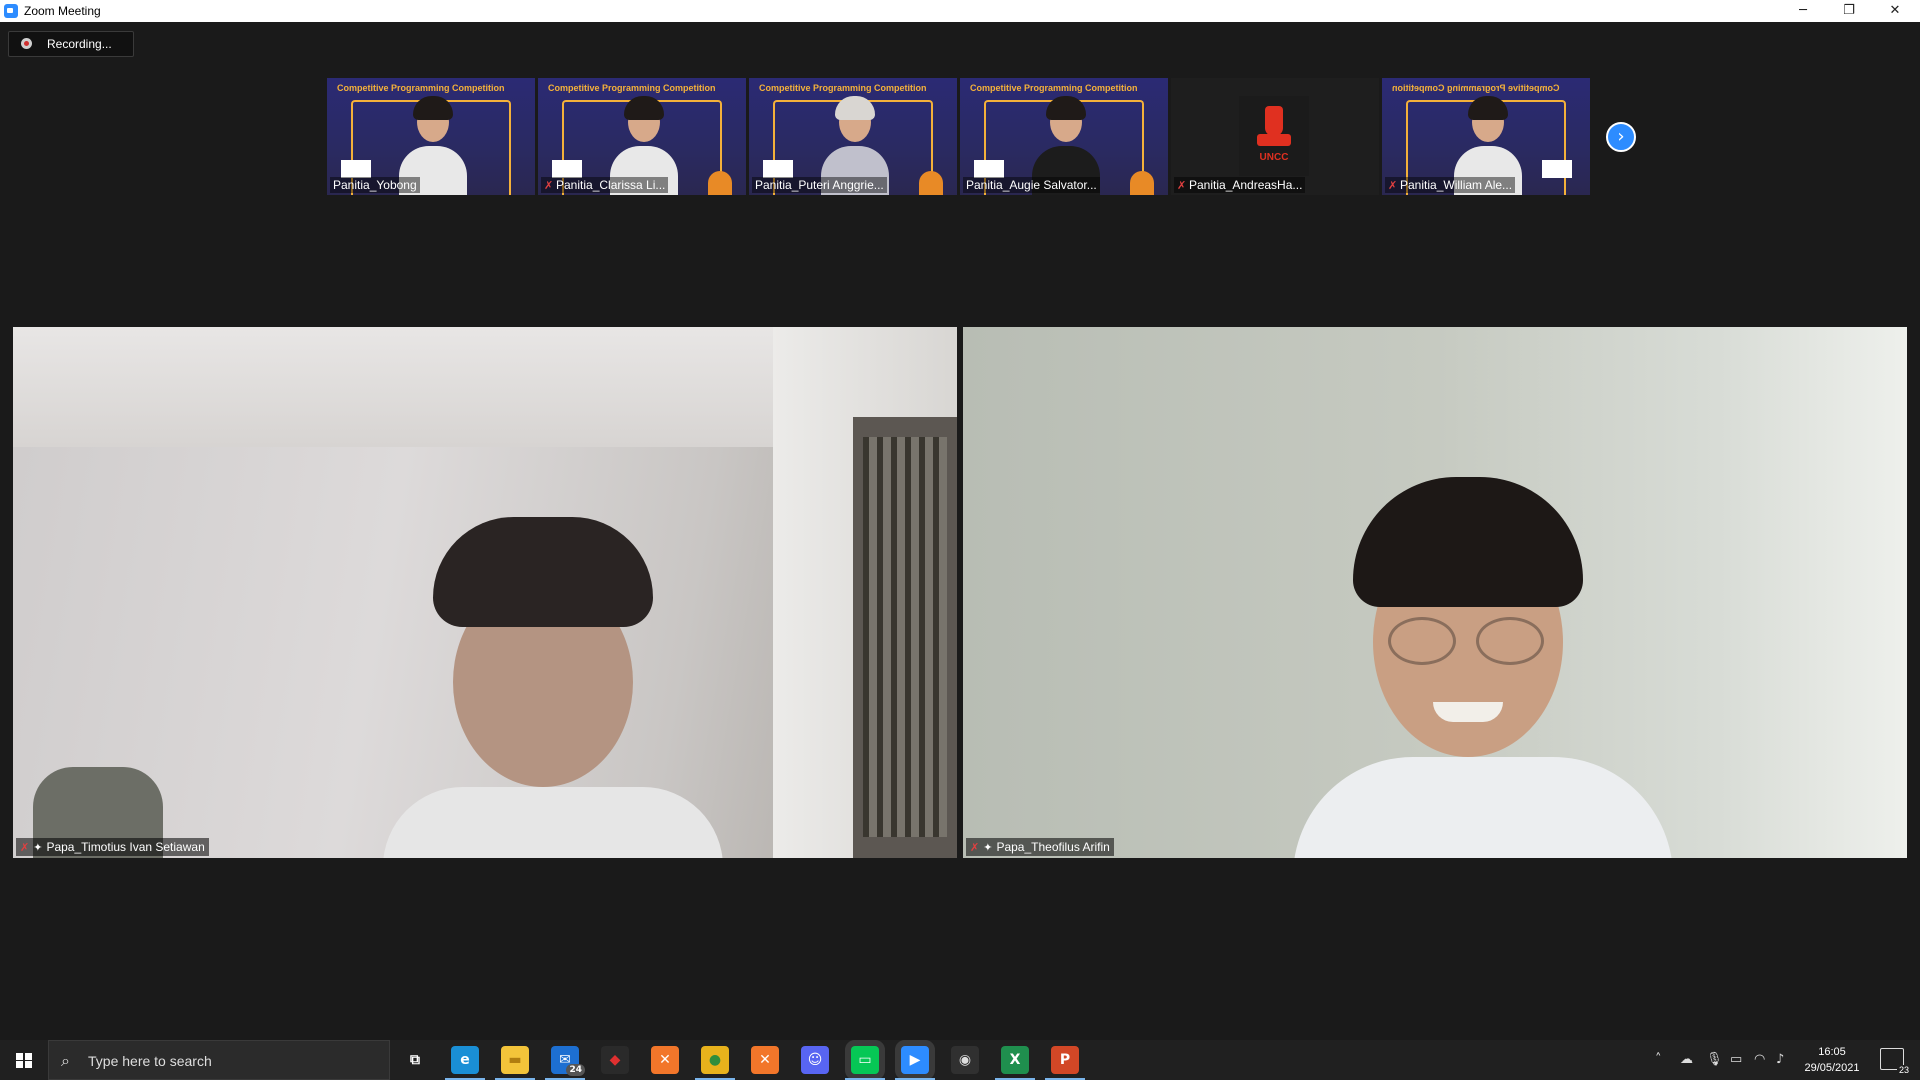 The height and width of the screenshot is (1080, 1920). Describe the element at coordinates (65, 1060) in the screenshot. I see `search-icon: ⌕` at that location.